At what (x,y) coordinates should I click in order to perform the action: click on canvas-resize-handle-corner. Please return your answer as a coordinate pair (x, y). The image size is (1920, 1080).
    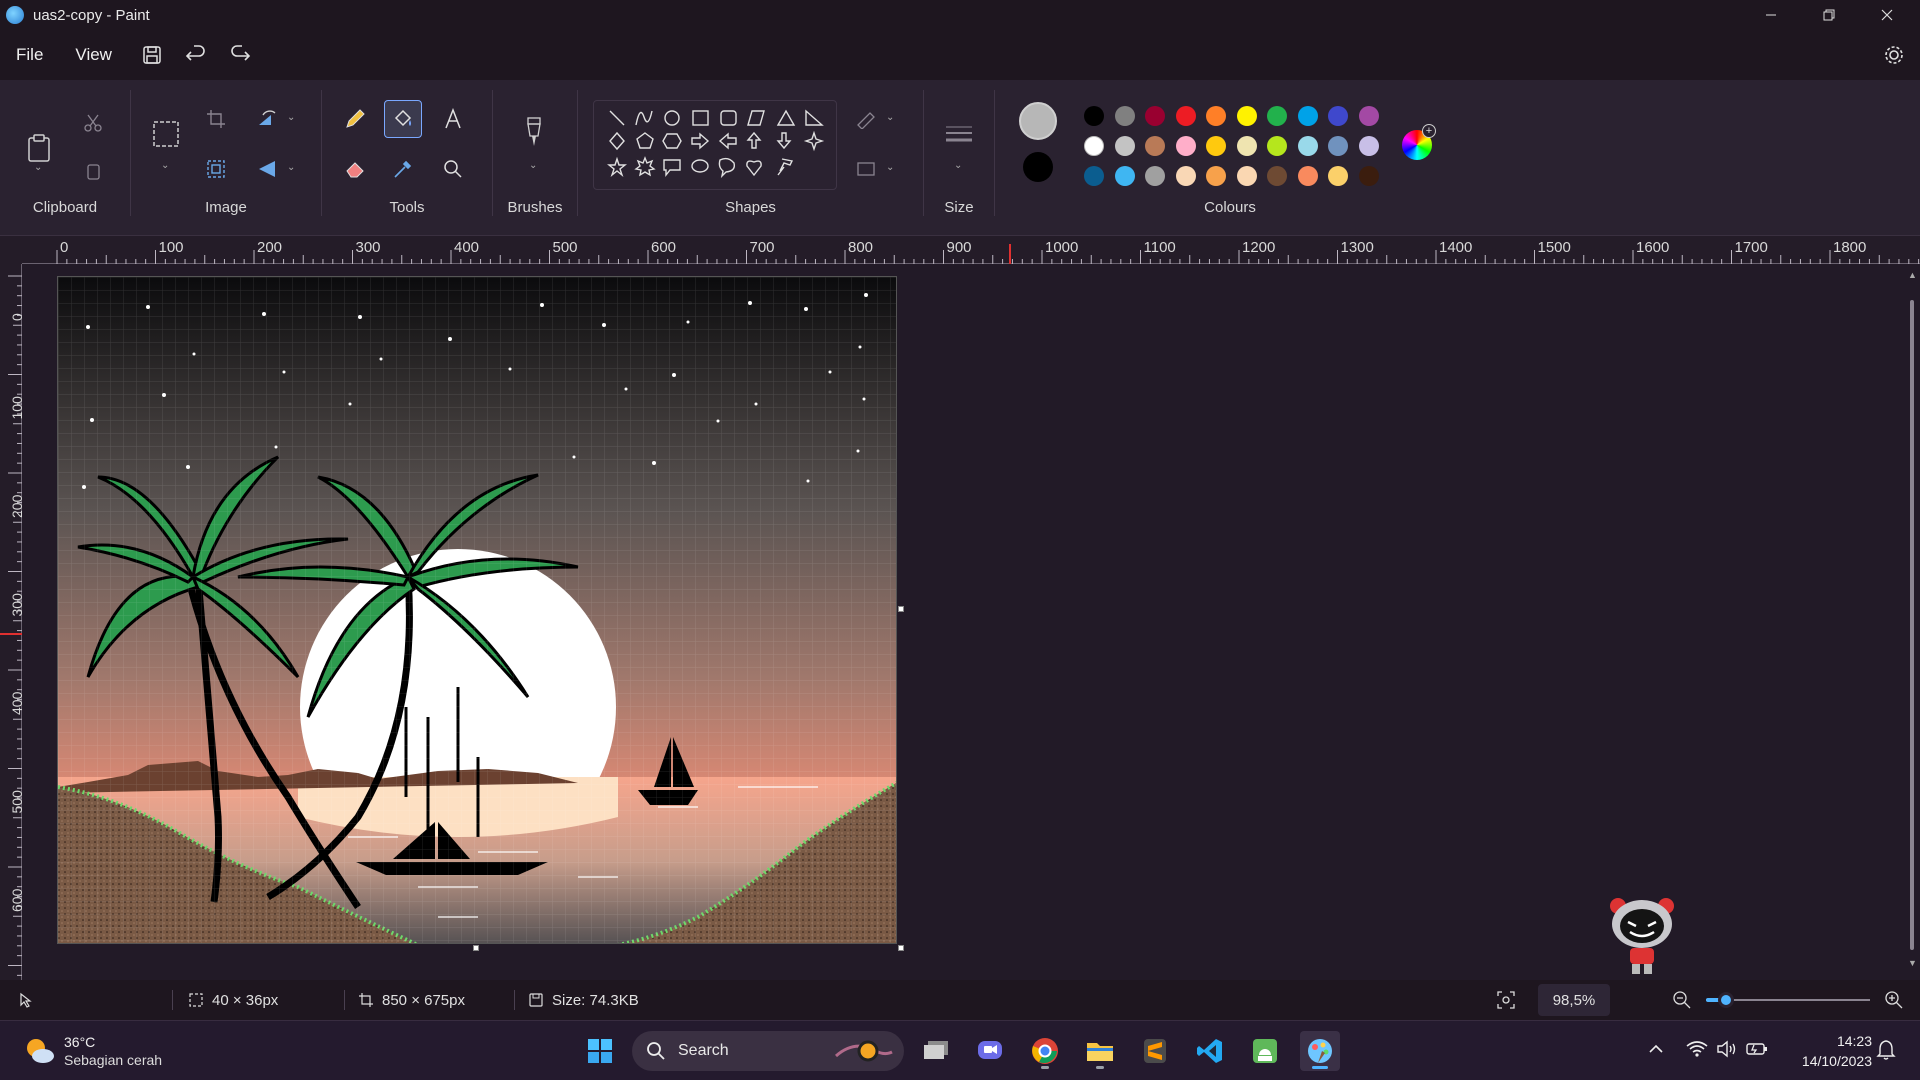
    Looking at the image, I should click on (901, 948).